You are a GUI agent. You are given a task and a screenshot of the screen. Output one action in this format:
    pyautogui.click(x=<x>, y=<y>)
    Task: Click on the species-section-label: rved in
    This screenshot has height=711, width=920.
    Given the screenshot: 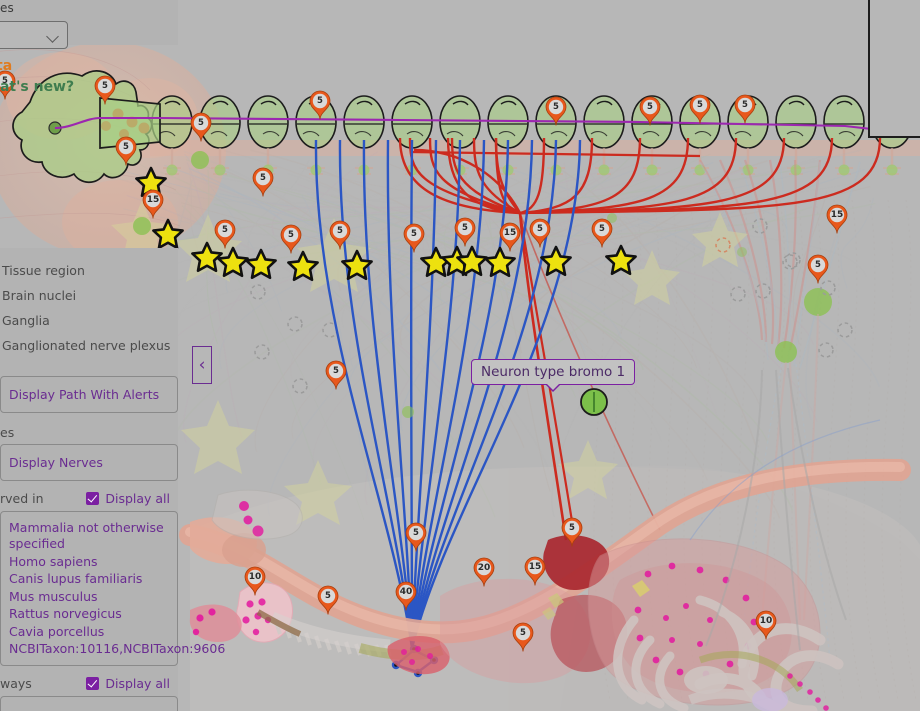 What is the action you would take?
    pyautogui.click(x=22, y=498)
    